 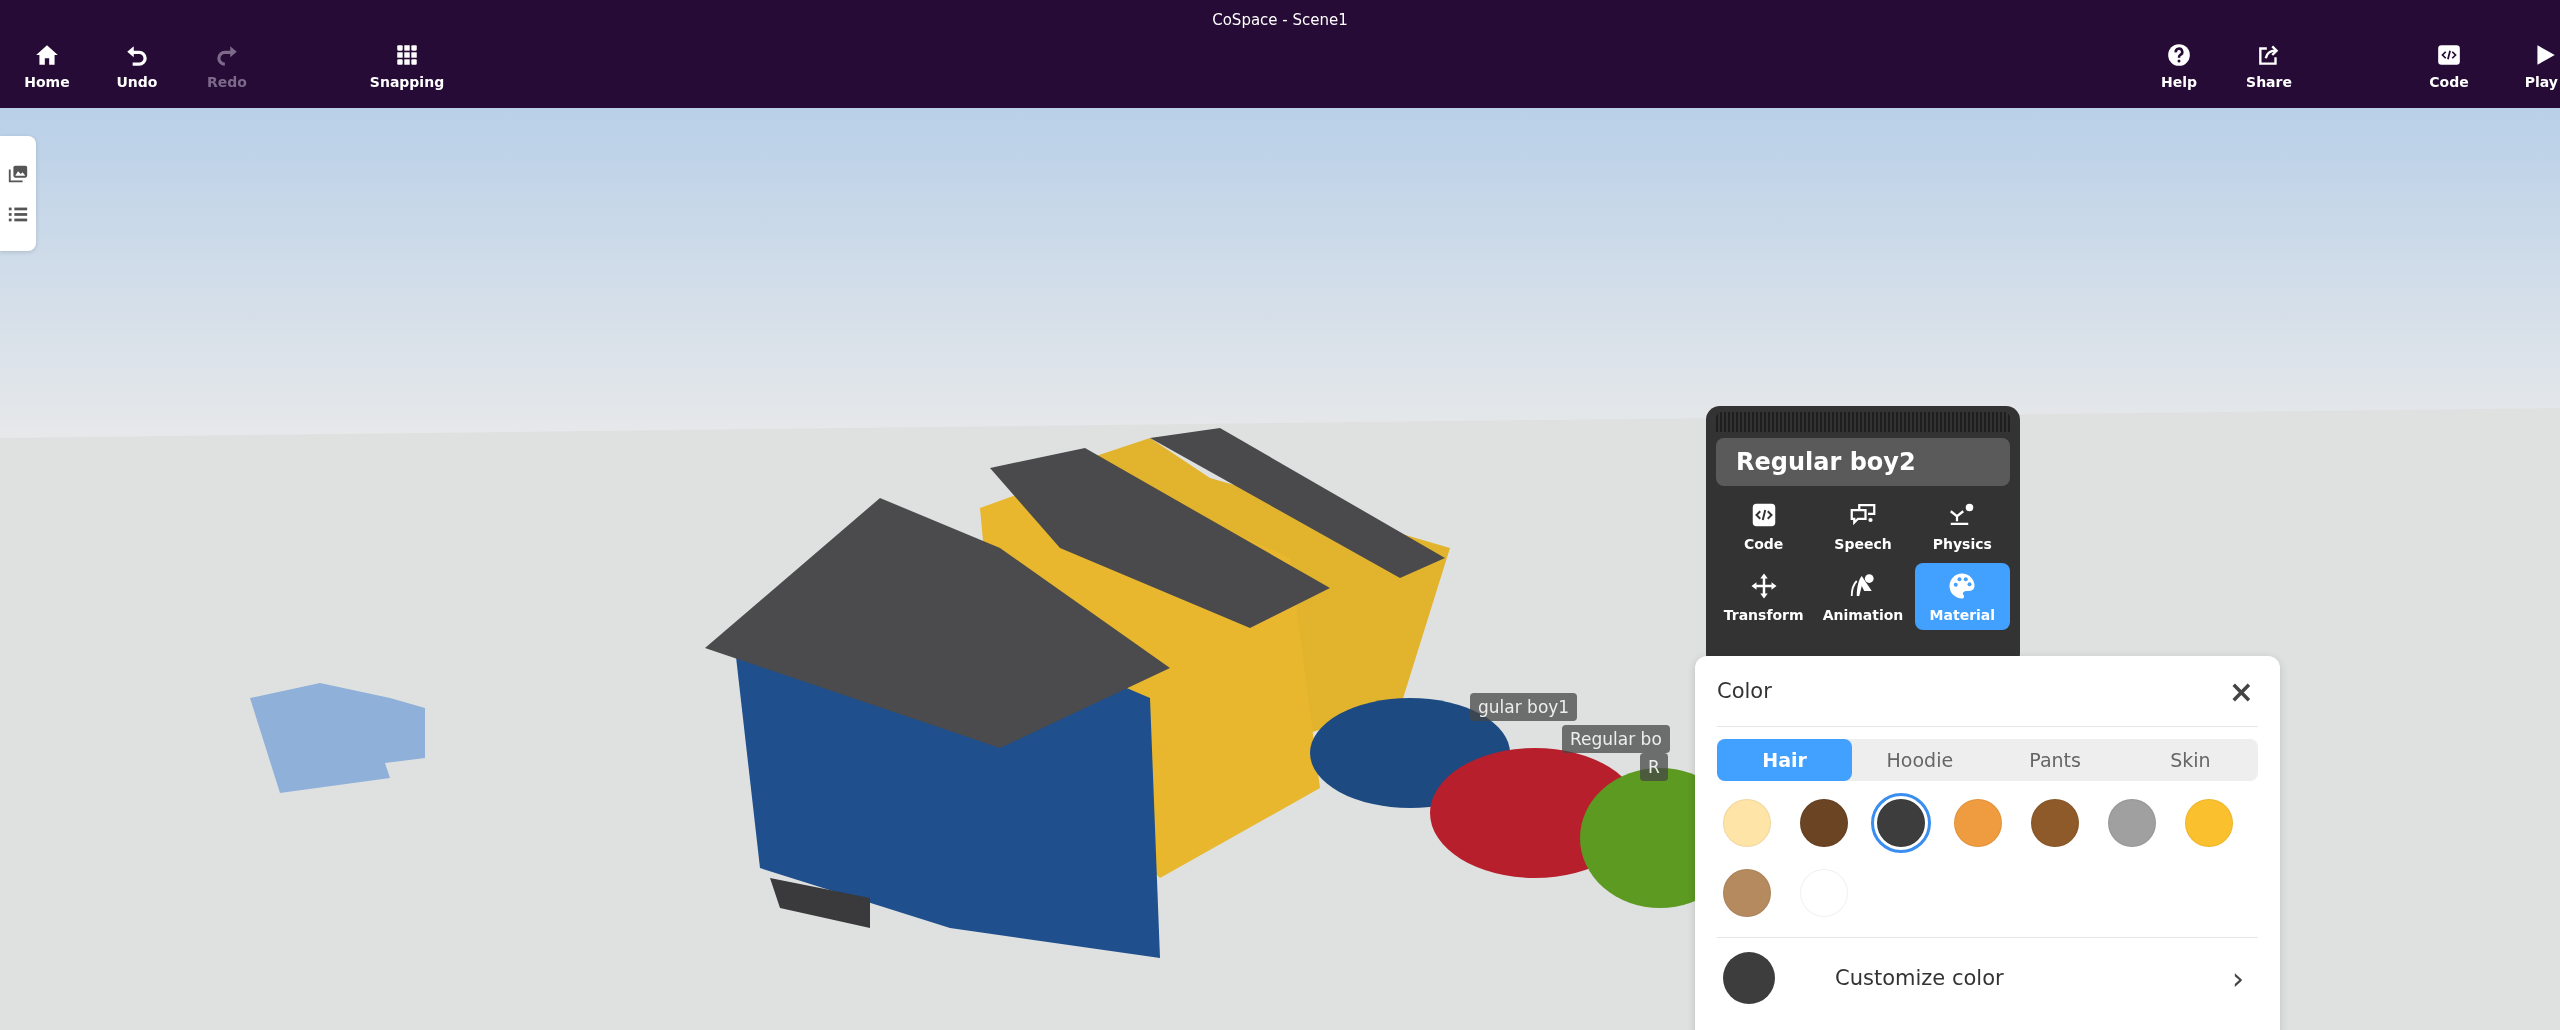 What do you see at coordinates (2241, 691) in the screenshot?
I see `close-button: ×` at bounding box center [2241, 691].